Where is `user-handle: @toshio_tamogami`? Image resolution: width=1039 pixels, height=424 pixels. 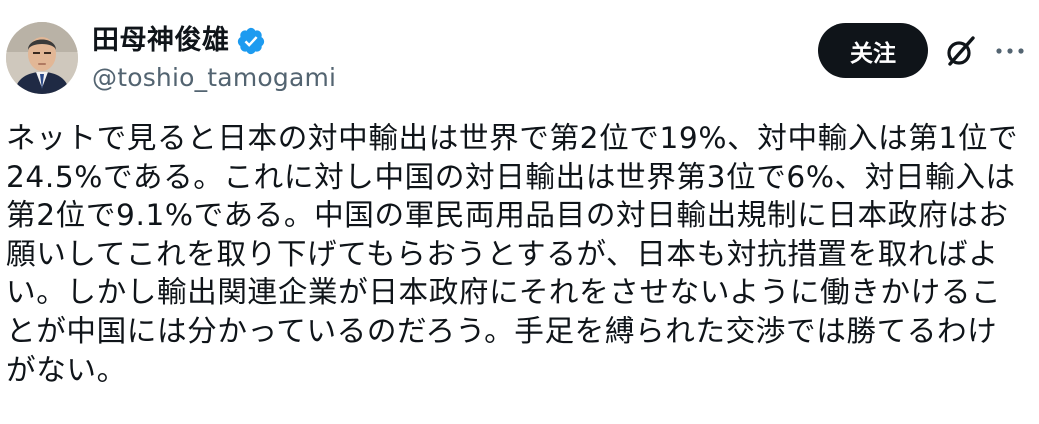 user-handle: @toshio_tamogami is located at coordinates (214, 78).